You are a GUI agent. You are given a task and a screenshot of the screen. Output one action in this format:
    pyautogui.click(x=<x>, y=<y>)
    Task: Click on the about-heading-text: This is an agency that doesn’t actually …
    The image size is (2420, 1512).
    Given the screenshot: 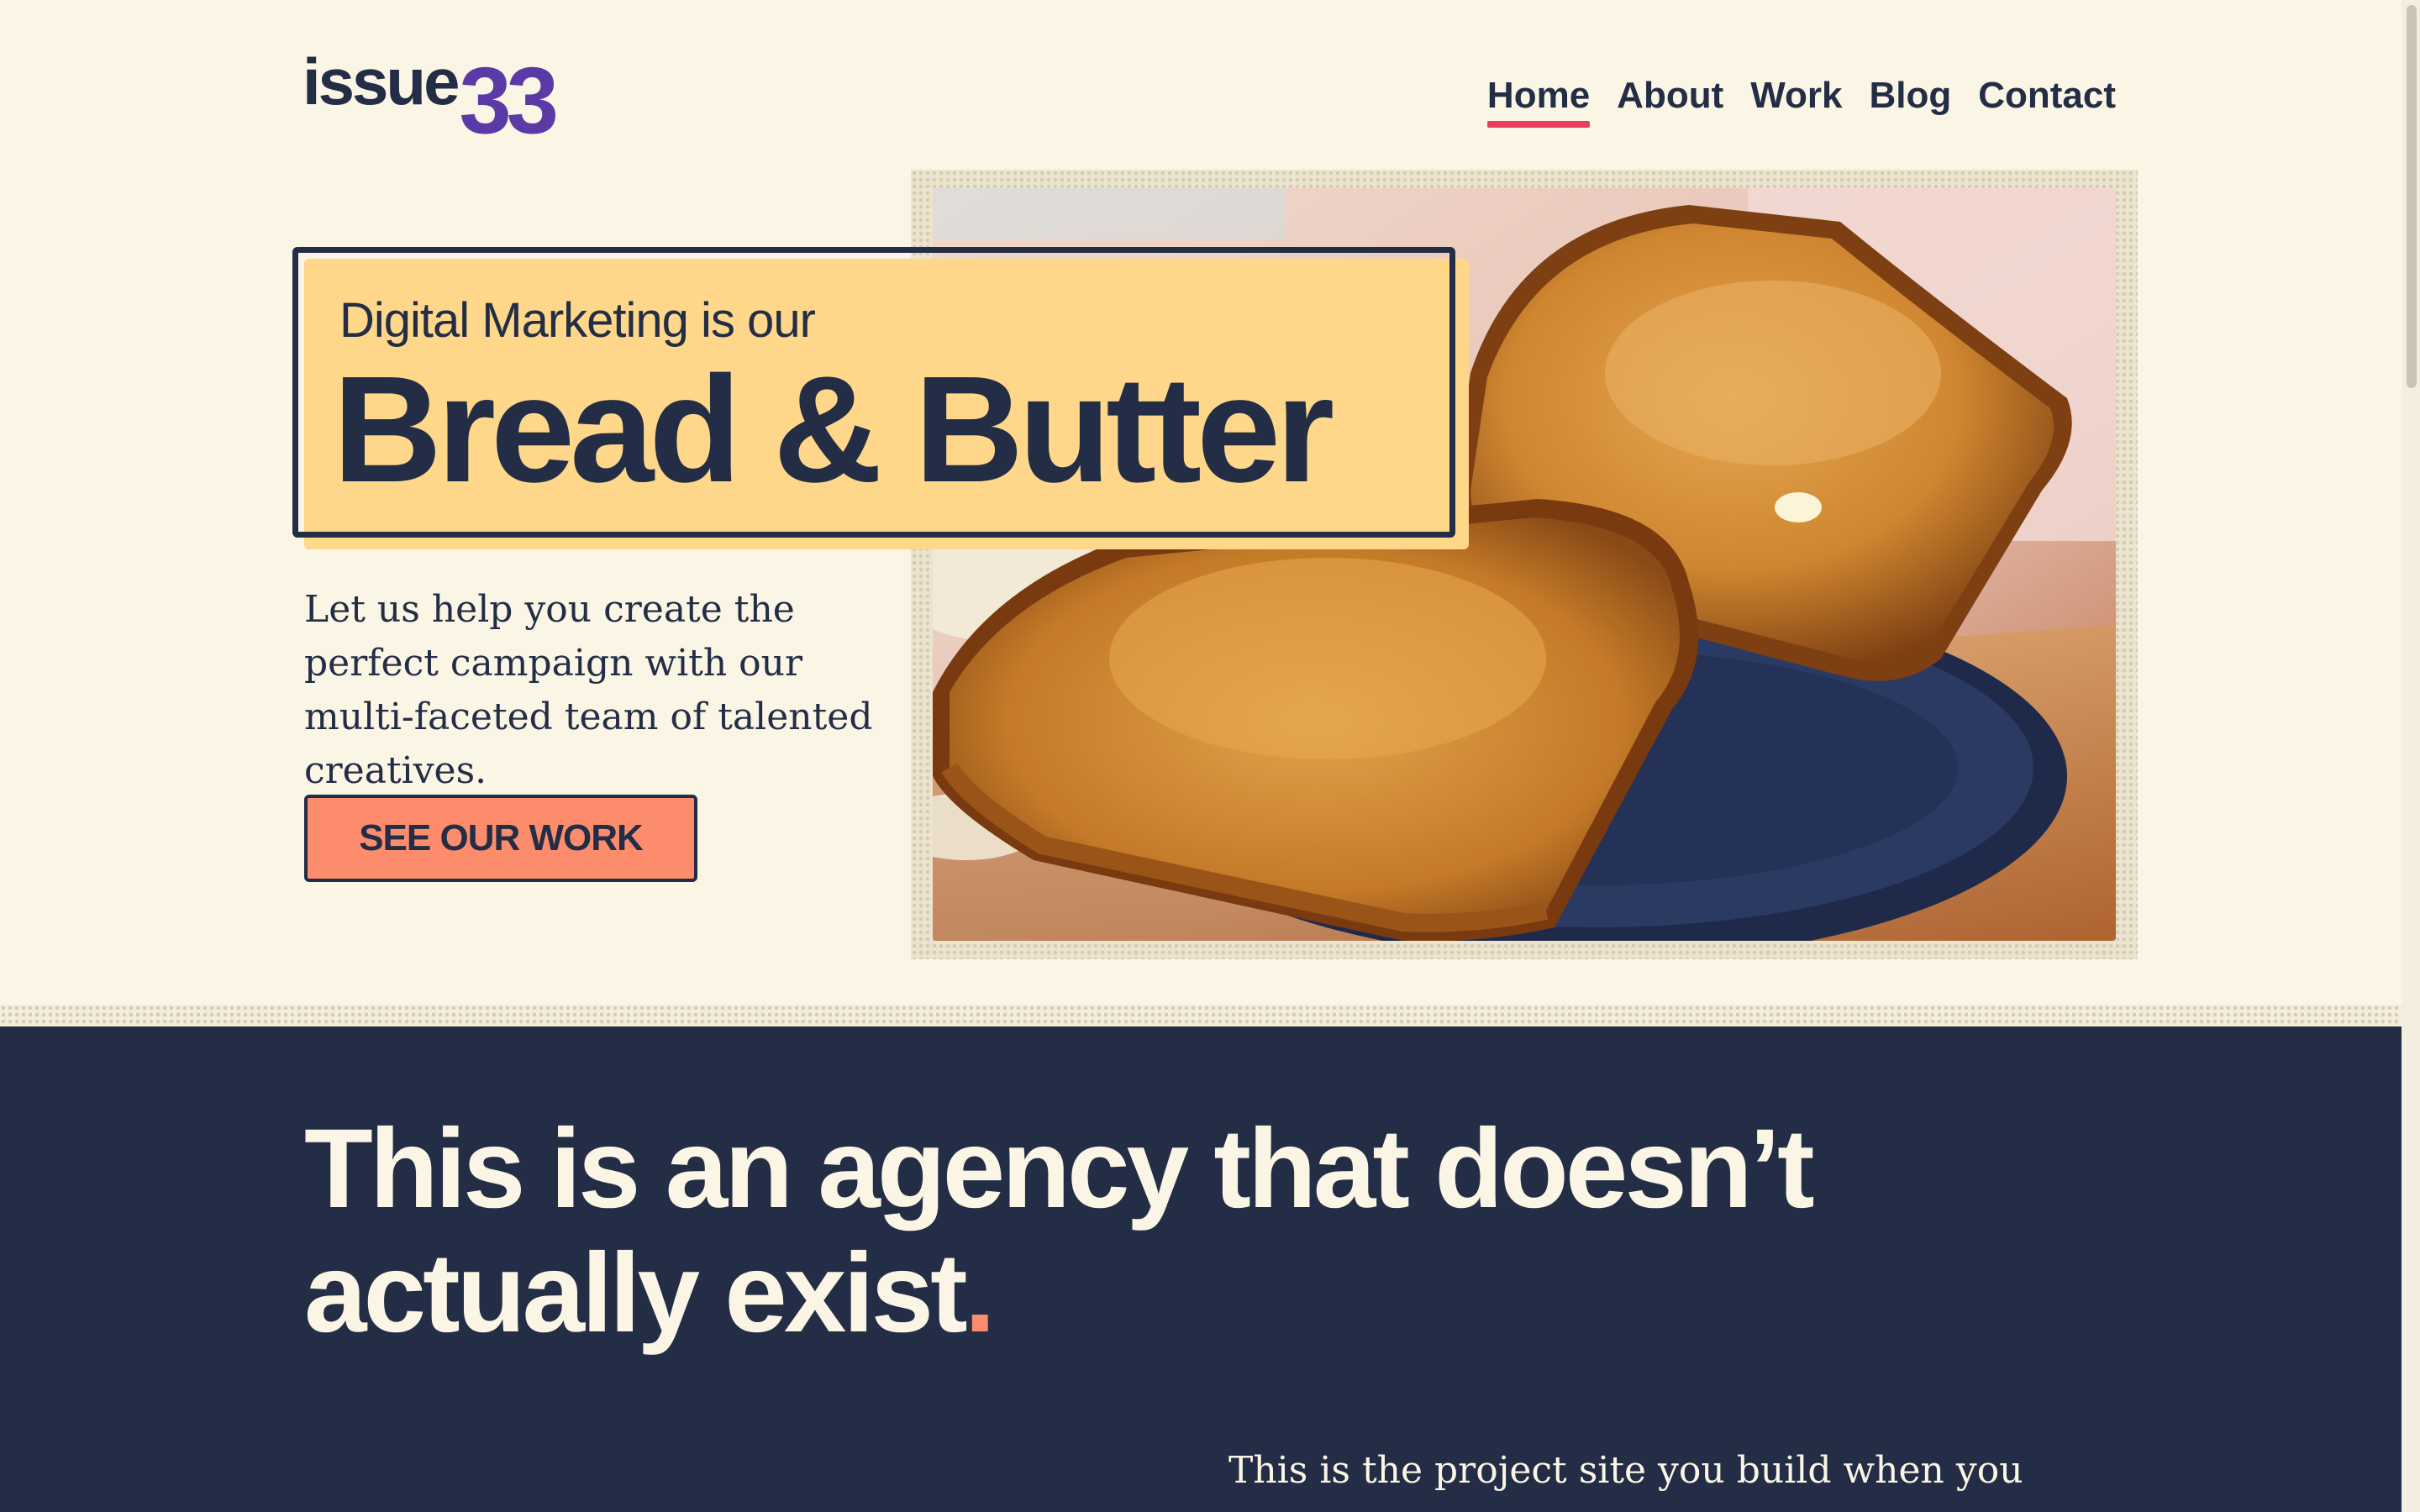 What is the action you would take?
    pyautogui.click(x=1059, y=1231)
    